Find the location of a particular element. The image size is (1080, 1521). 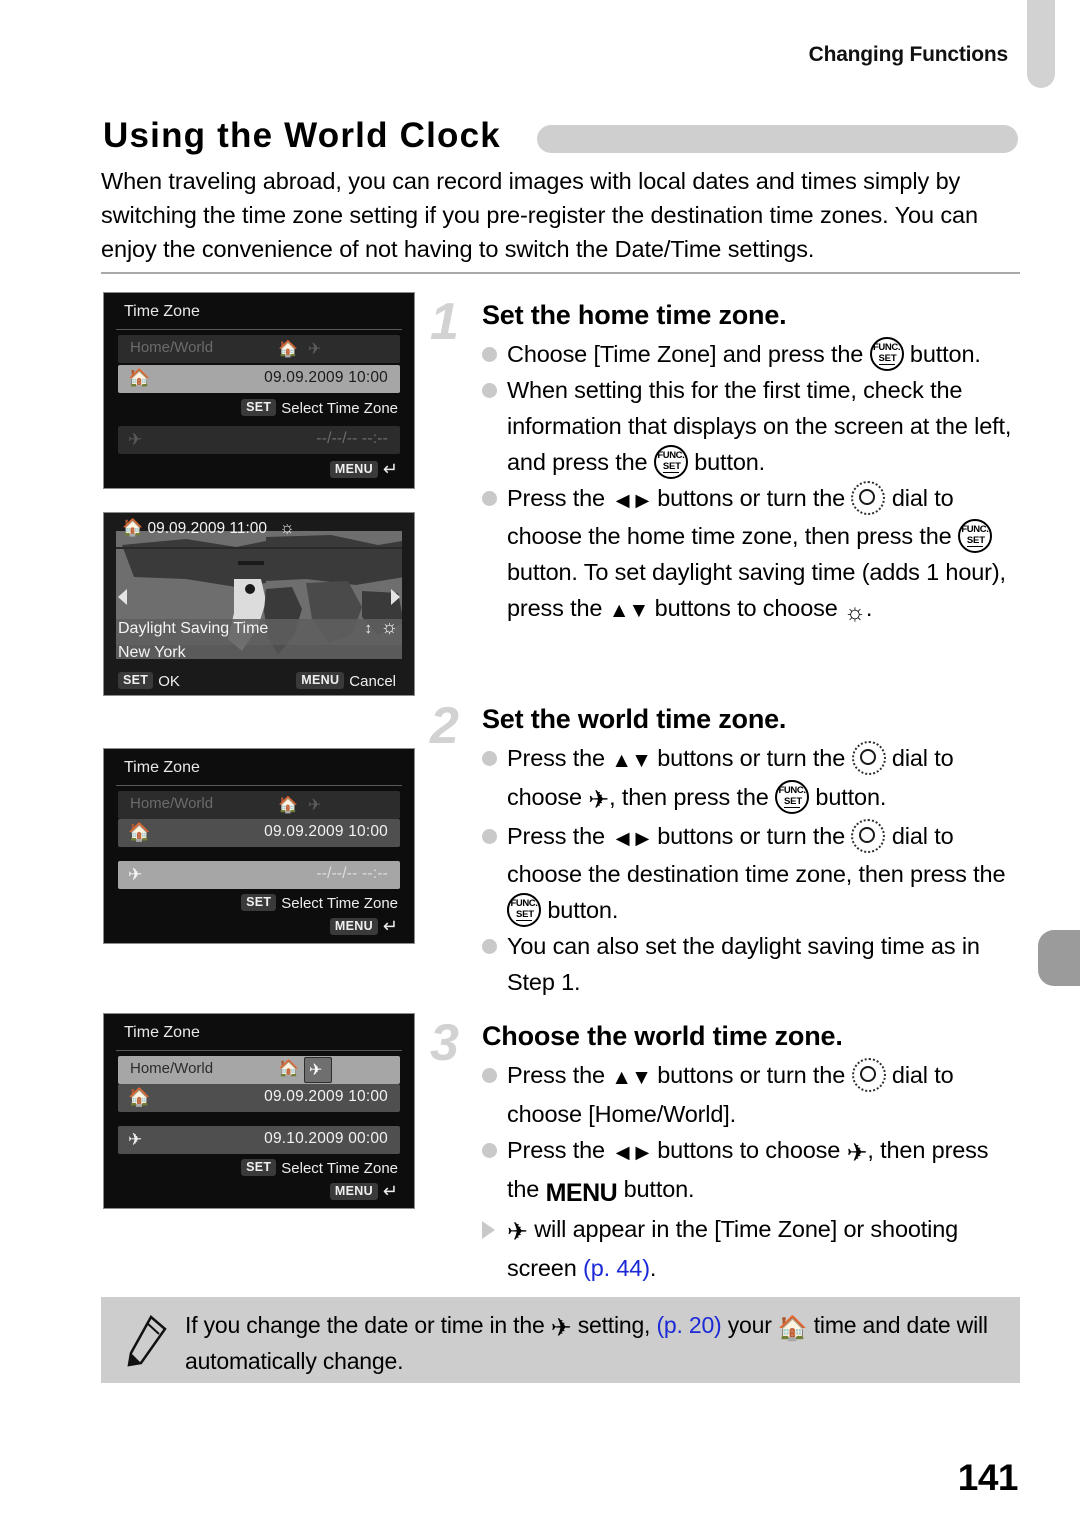

body-text: button. is located at coordinates (848, 797).